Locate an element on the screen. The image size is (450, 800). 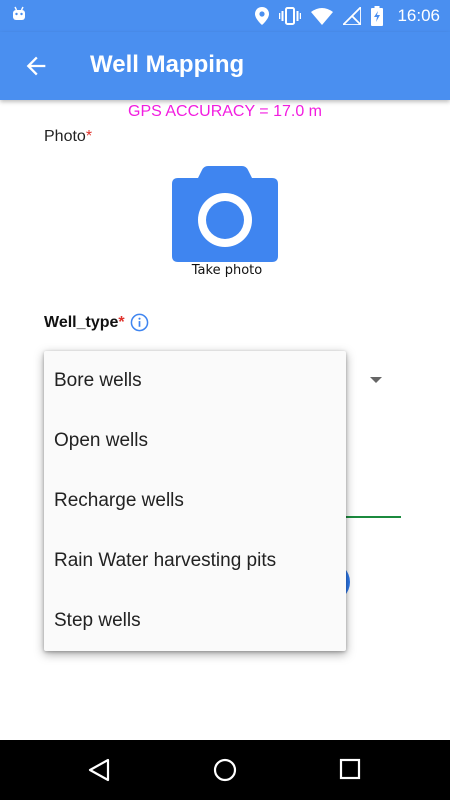
menu-item-bore-wells: Bore wells is located at coordinates (195, 381).